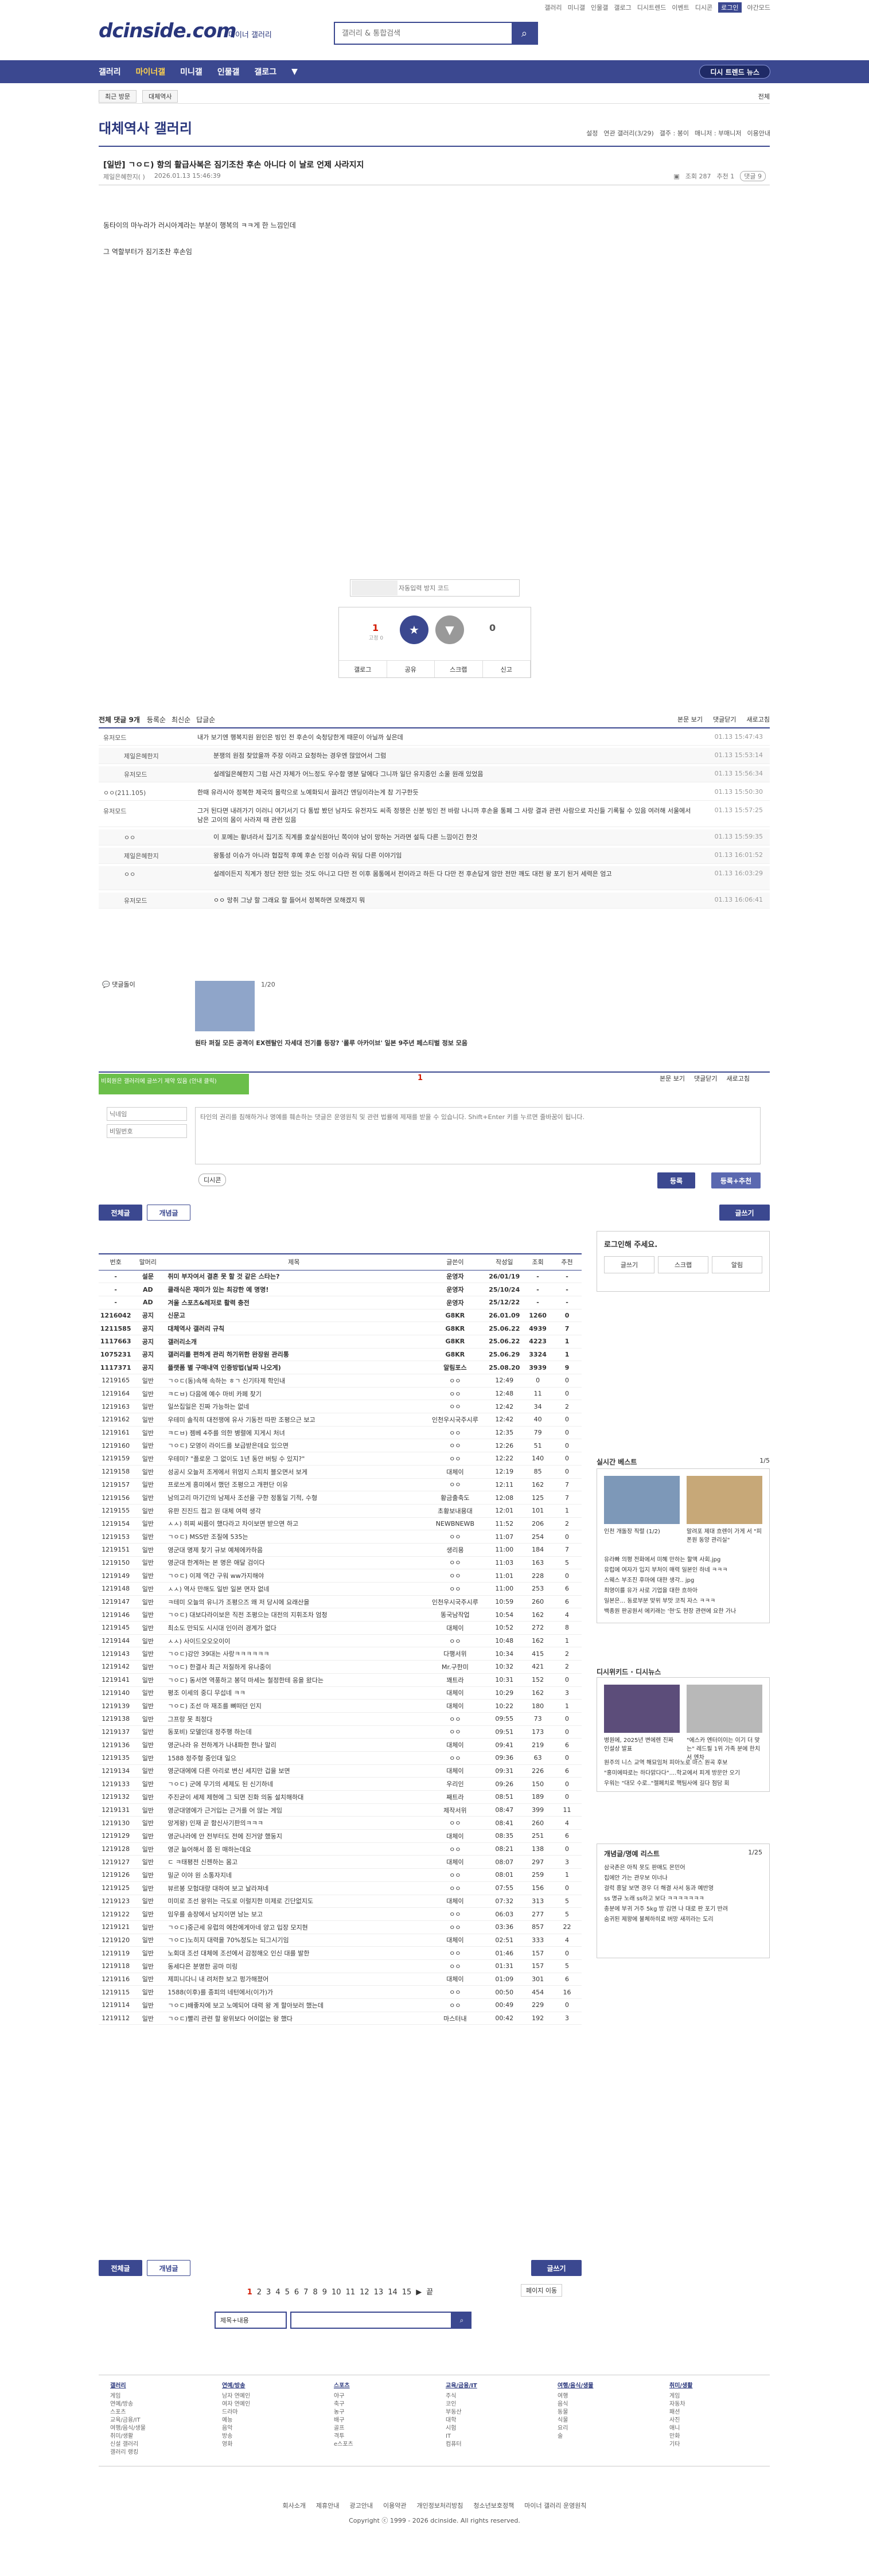  What do you see at coordinates (294, 2506) in the screenshot?
I see `footer-policy-link: 회사소개` at bounding box center [294, 2506].